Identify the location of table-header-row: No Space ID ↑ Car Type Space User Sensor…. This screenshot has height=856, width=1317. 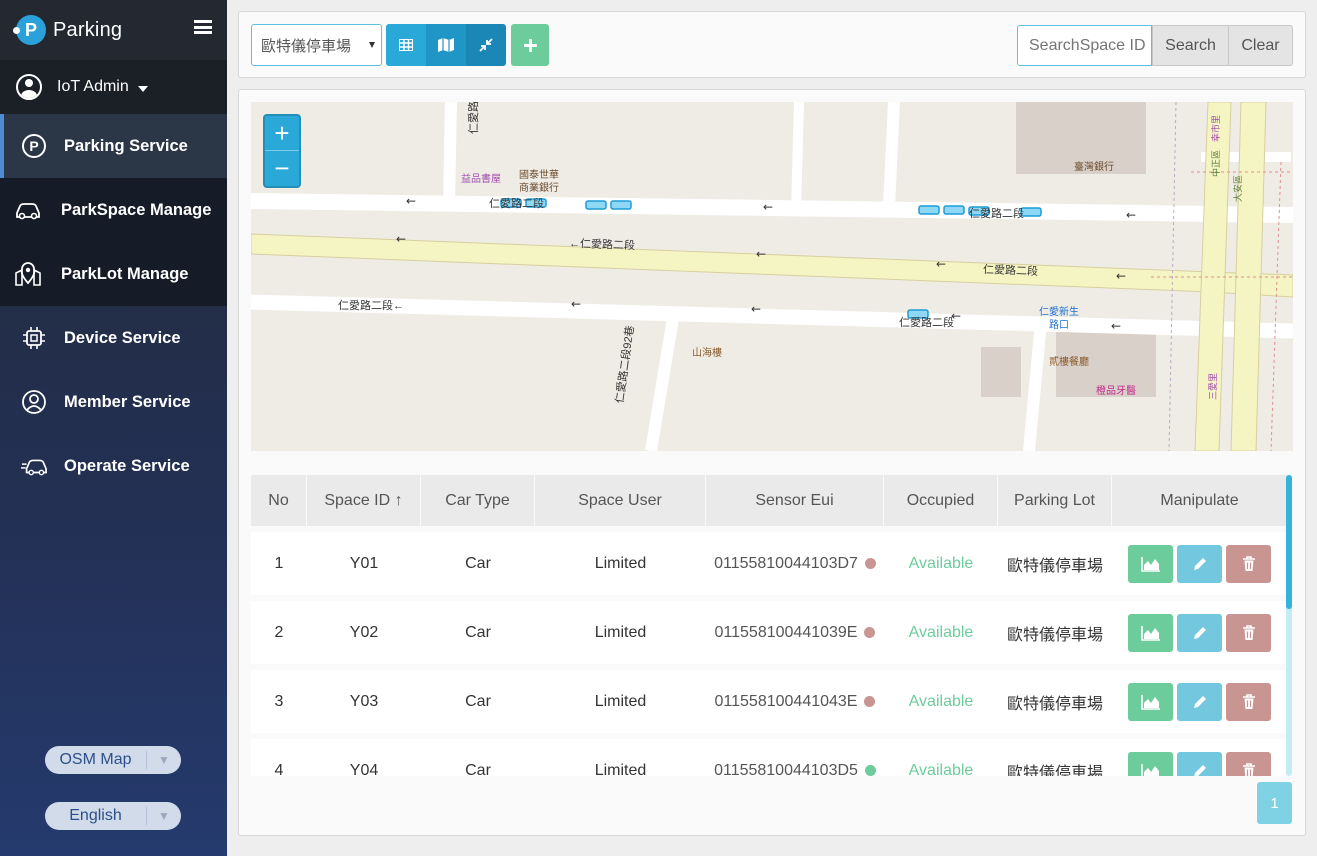
(769, 500).